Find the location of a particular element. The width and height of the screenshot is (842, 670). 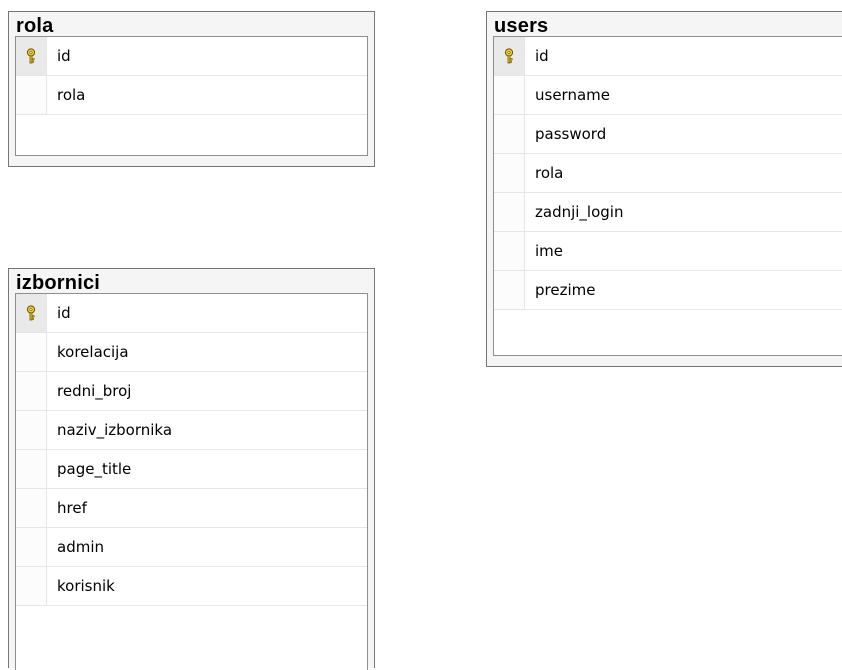

column-row: ime is located at coordinates (668, 251).